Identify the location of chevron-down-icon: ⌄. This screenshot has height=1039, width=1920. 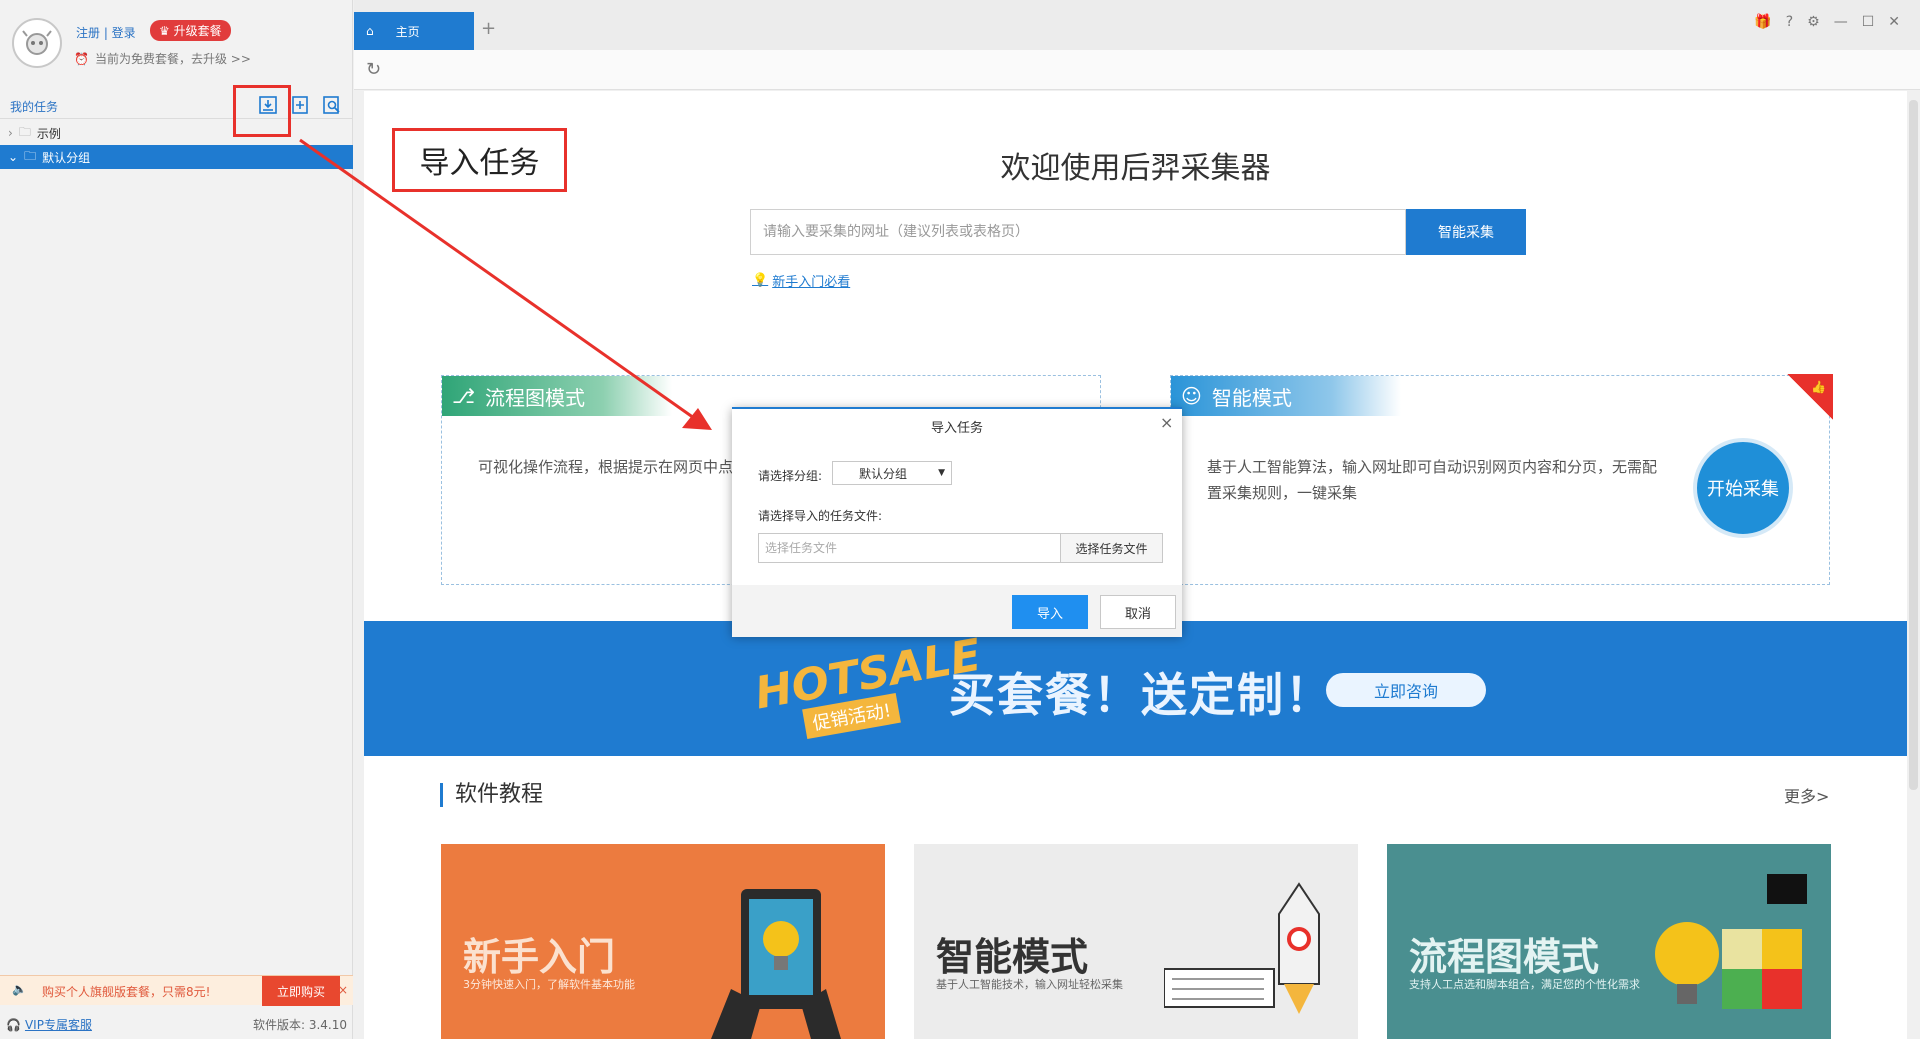
(13, 157).